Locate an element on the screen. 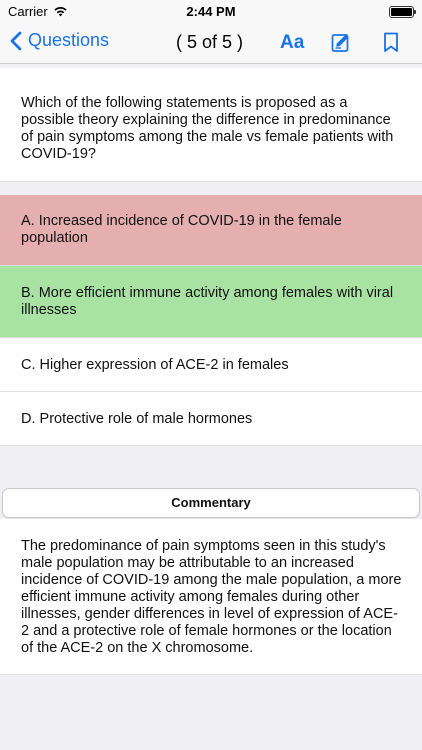 The height and width of the screenshot is (750, 422). chevron-left-icon is located at coordinates (16, 40).